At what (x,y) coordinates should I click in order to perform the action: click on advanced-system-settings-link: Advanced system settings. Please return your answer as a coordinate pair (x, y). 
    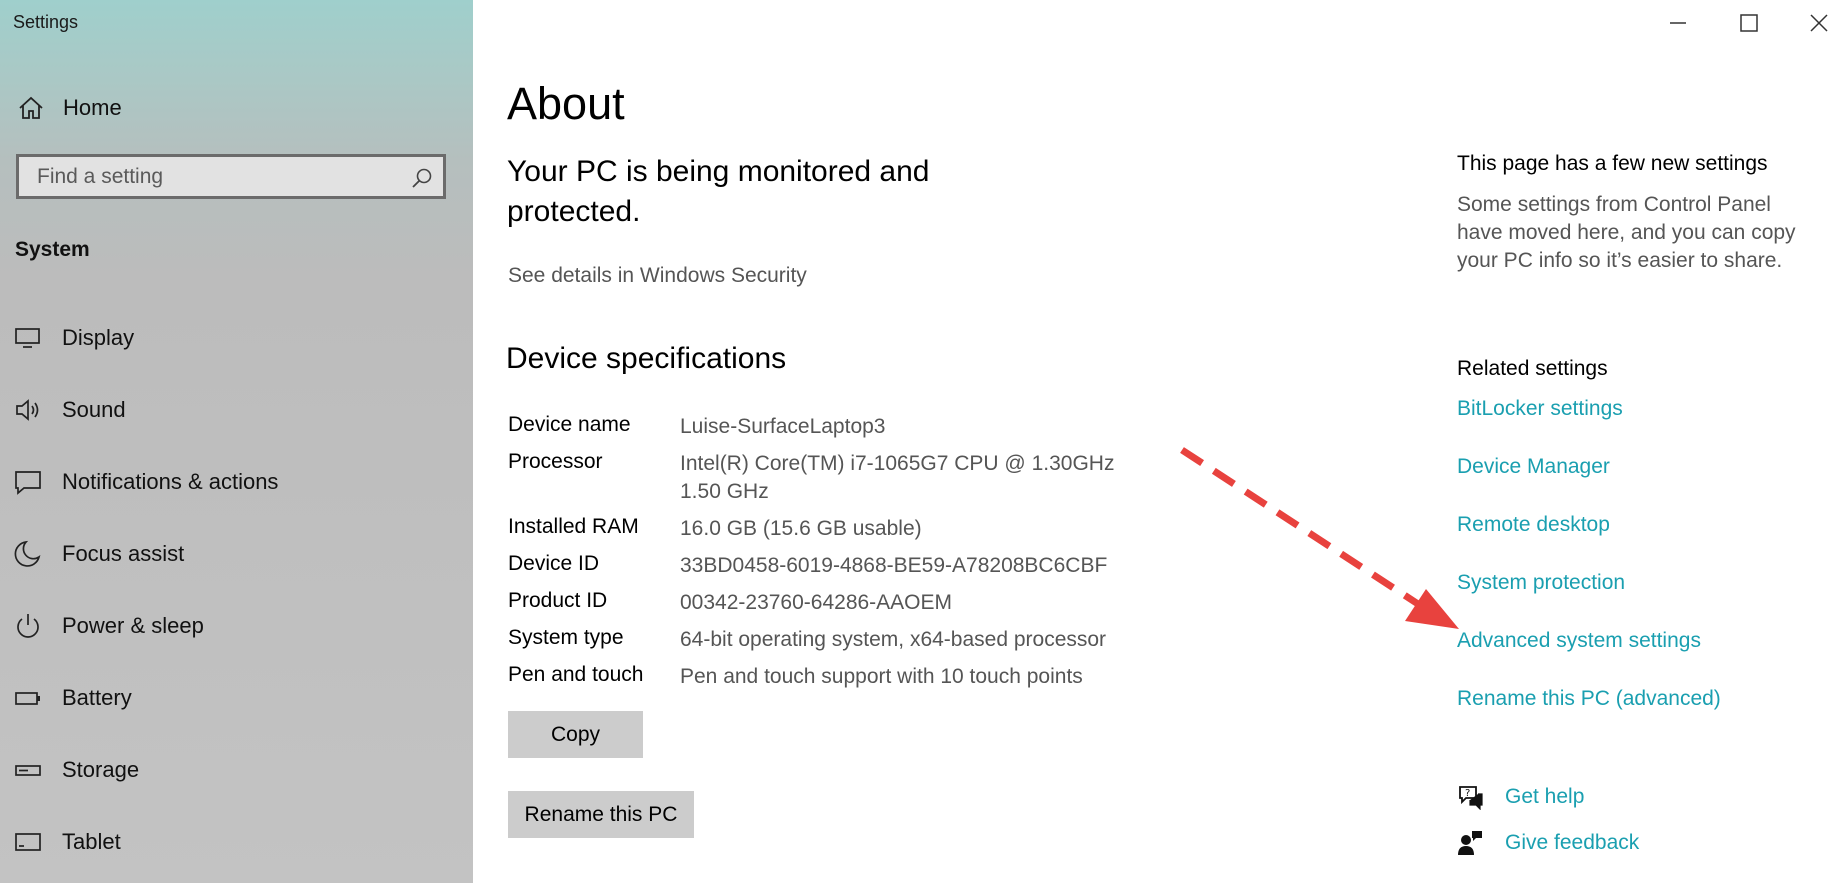
    Looking at the image, I should click on (1579, 641).